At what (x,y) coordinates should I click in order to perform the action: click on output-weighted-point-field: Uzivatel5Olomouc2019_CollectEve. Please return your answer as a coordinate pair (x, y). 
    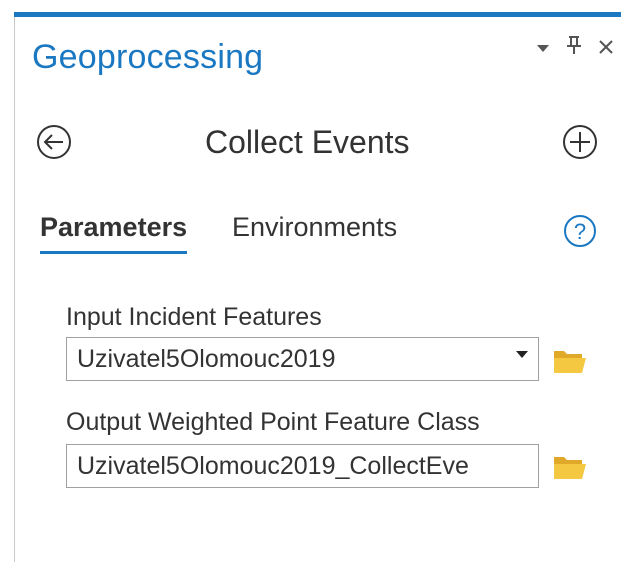
    Looking at the image, I should click on (302, 466).